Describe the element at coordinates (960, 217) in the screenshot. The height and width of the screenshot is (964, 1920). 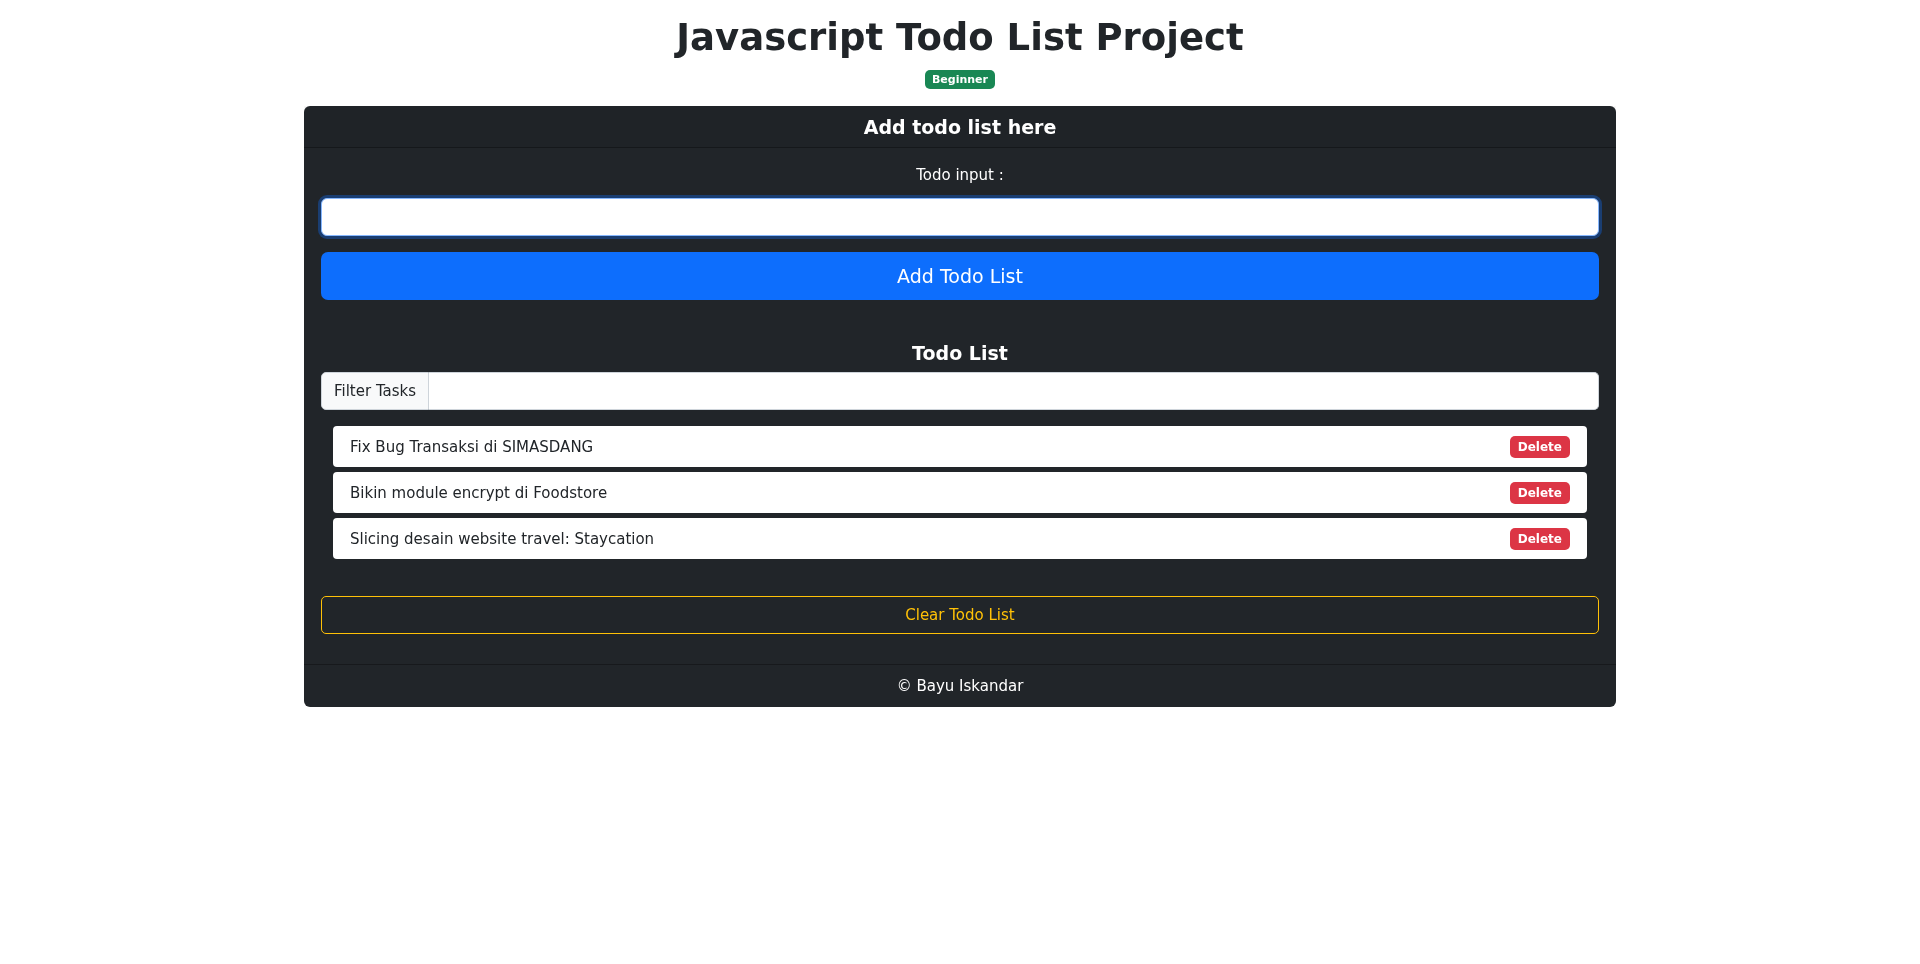
I see `todo-input-field` at that location.